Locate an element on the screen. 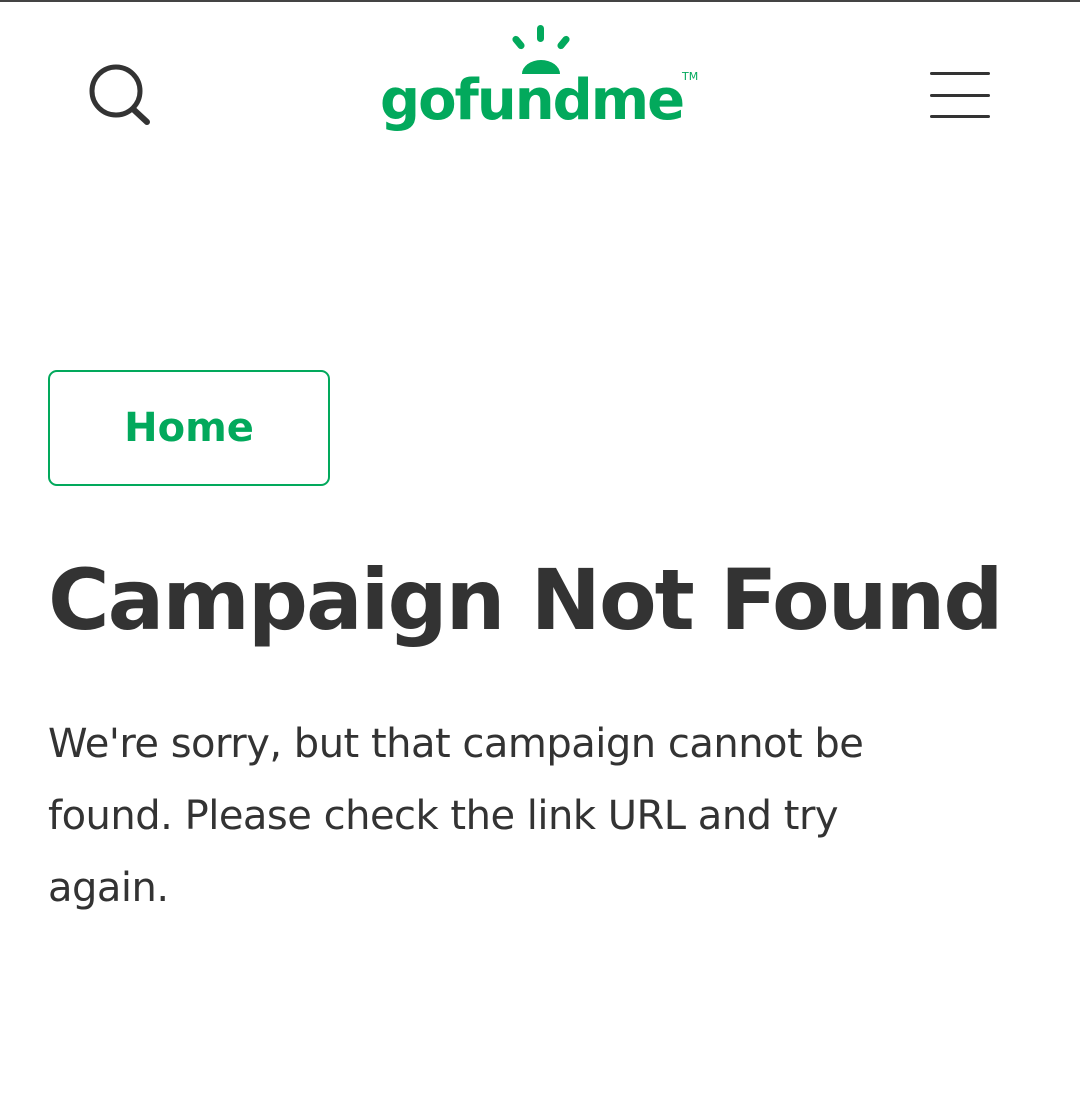 The width and height of the screenshot is (1080, 1093). hamburger-menu-button is located at coordinates (961, 96).